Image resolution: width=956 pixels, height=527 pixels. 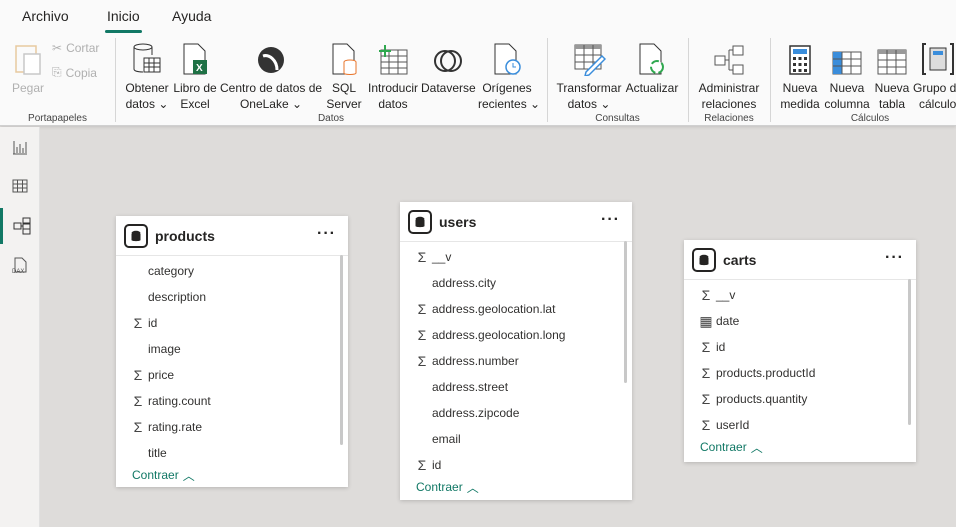 What do you see at coordinates (232, 452) in the screenshot?
I see `field-row: title` at bounding box center [232, 452].